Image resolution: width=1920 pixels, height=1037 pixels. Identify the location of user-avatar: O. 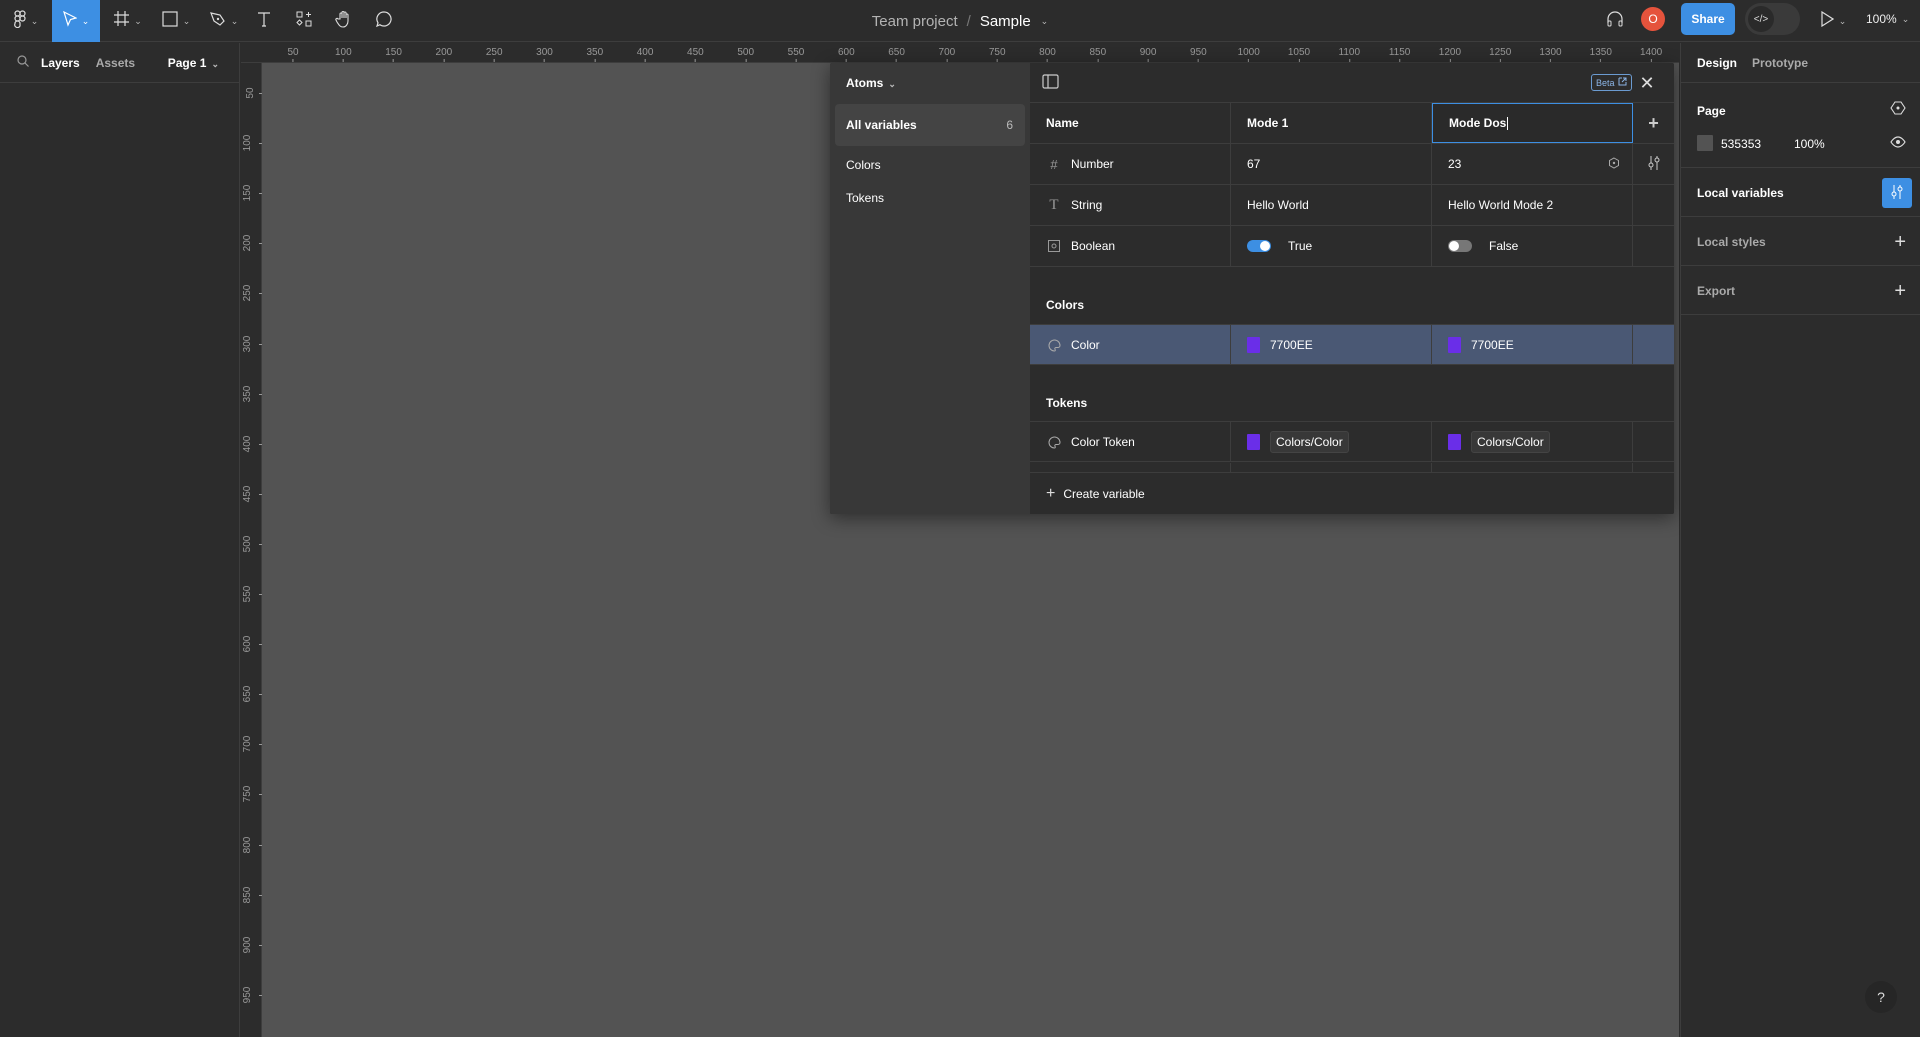
(1653, 19).